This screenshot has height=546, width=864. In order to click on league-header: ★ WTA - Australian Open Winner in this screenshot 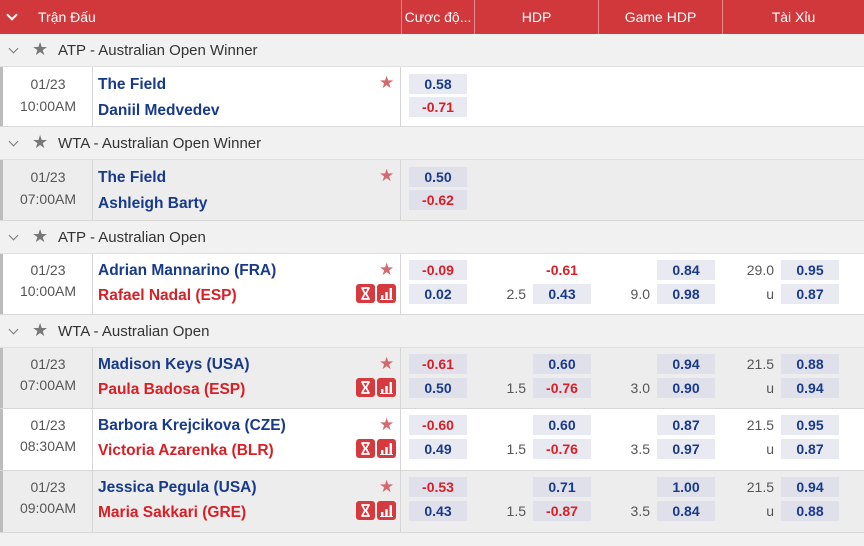, I will do `click(432, 143)`.